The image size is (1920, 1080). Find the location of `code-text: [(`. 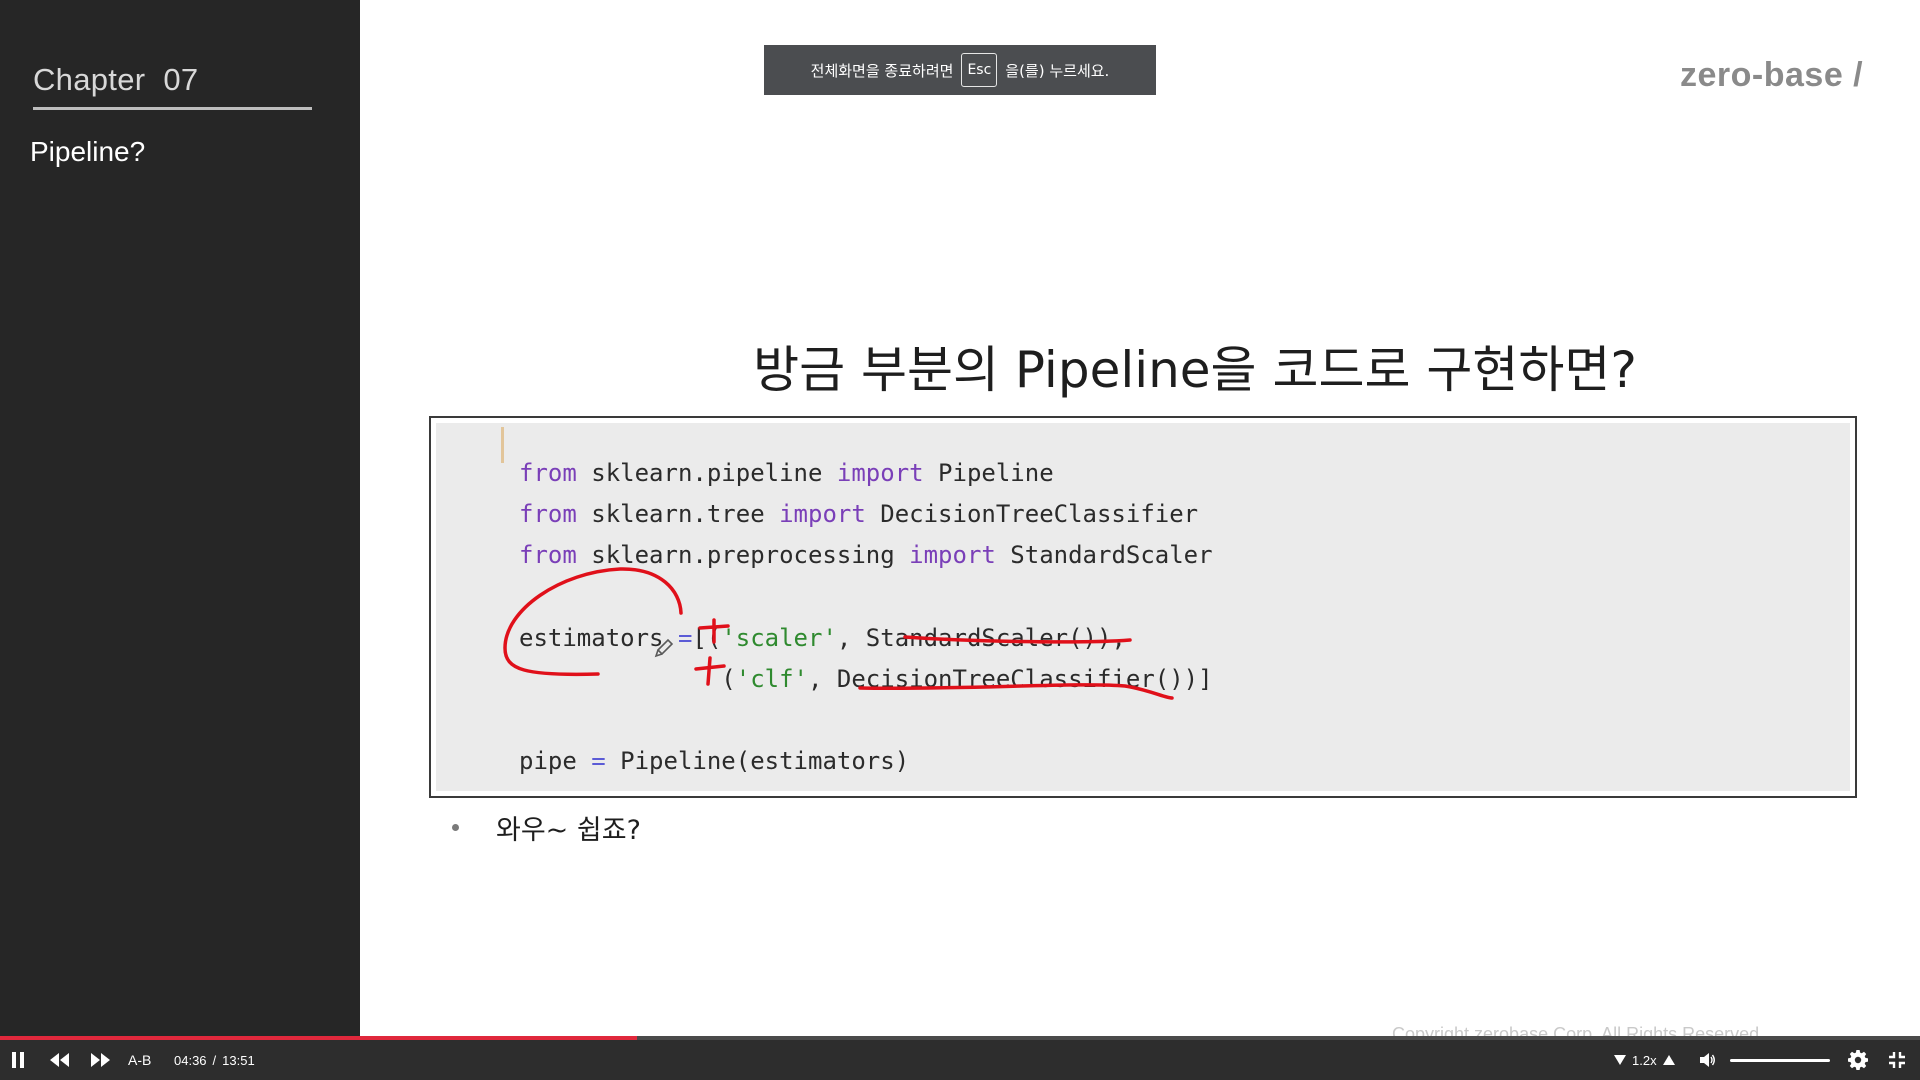

code-text: [( is located at coordinates (707, 637).